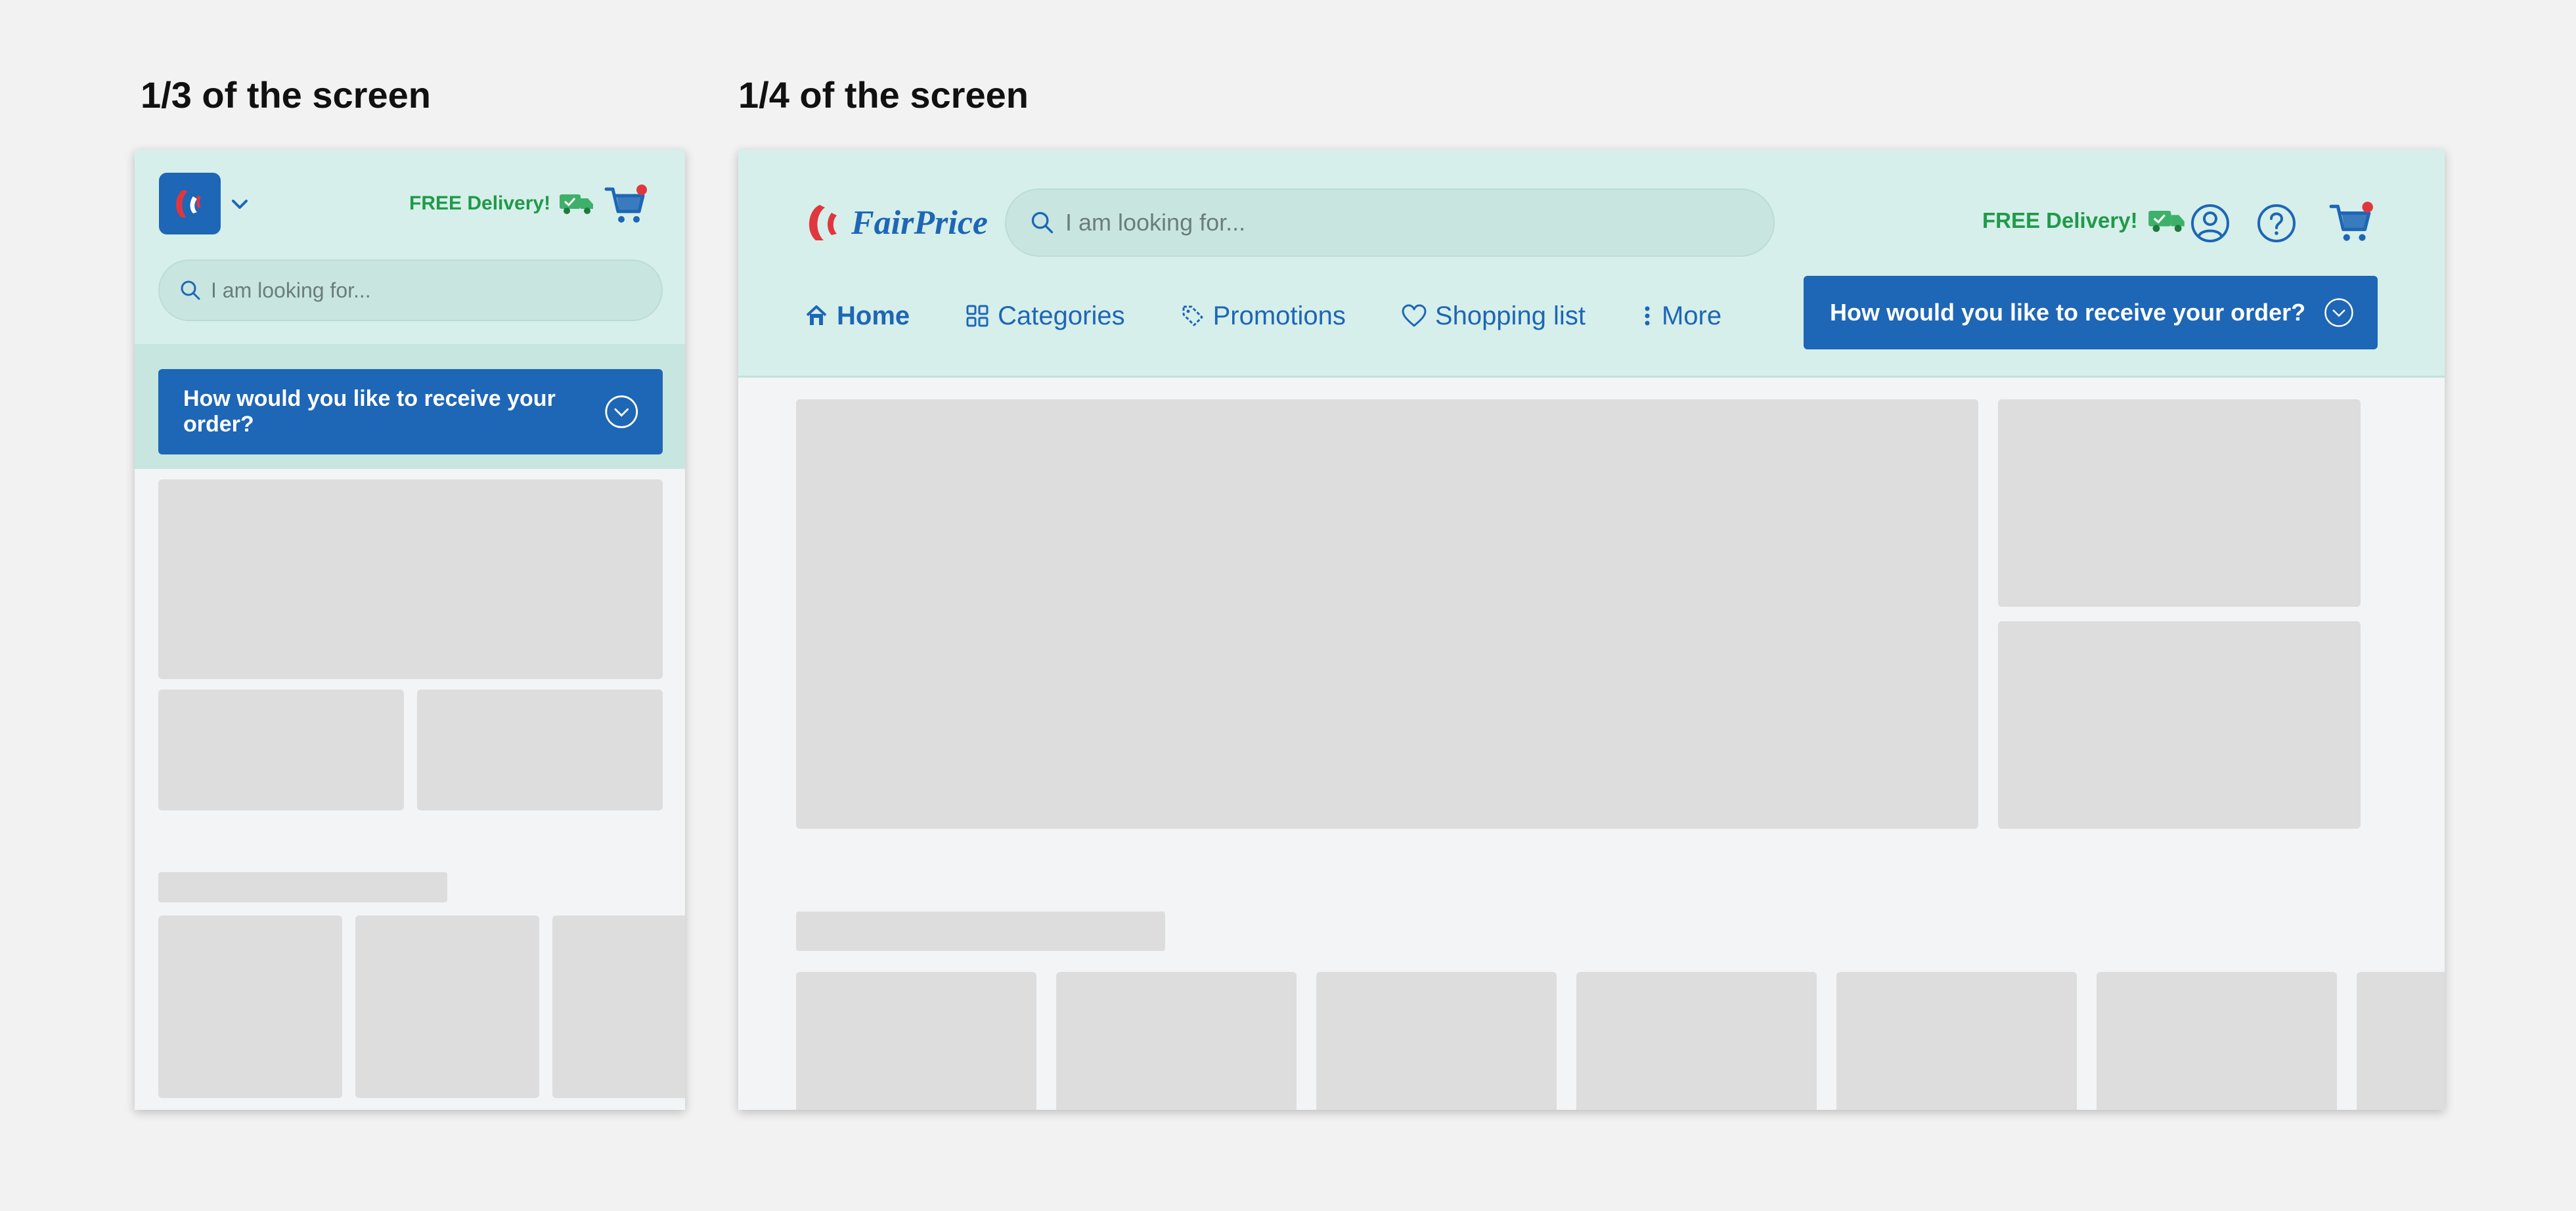  What do you see at coordinates (1647, 316) in the screenshot?
I see `more-vertical-icon` at bounding box center [1647, 316].